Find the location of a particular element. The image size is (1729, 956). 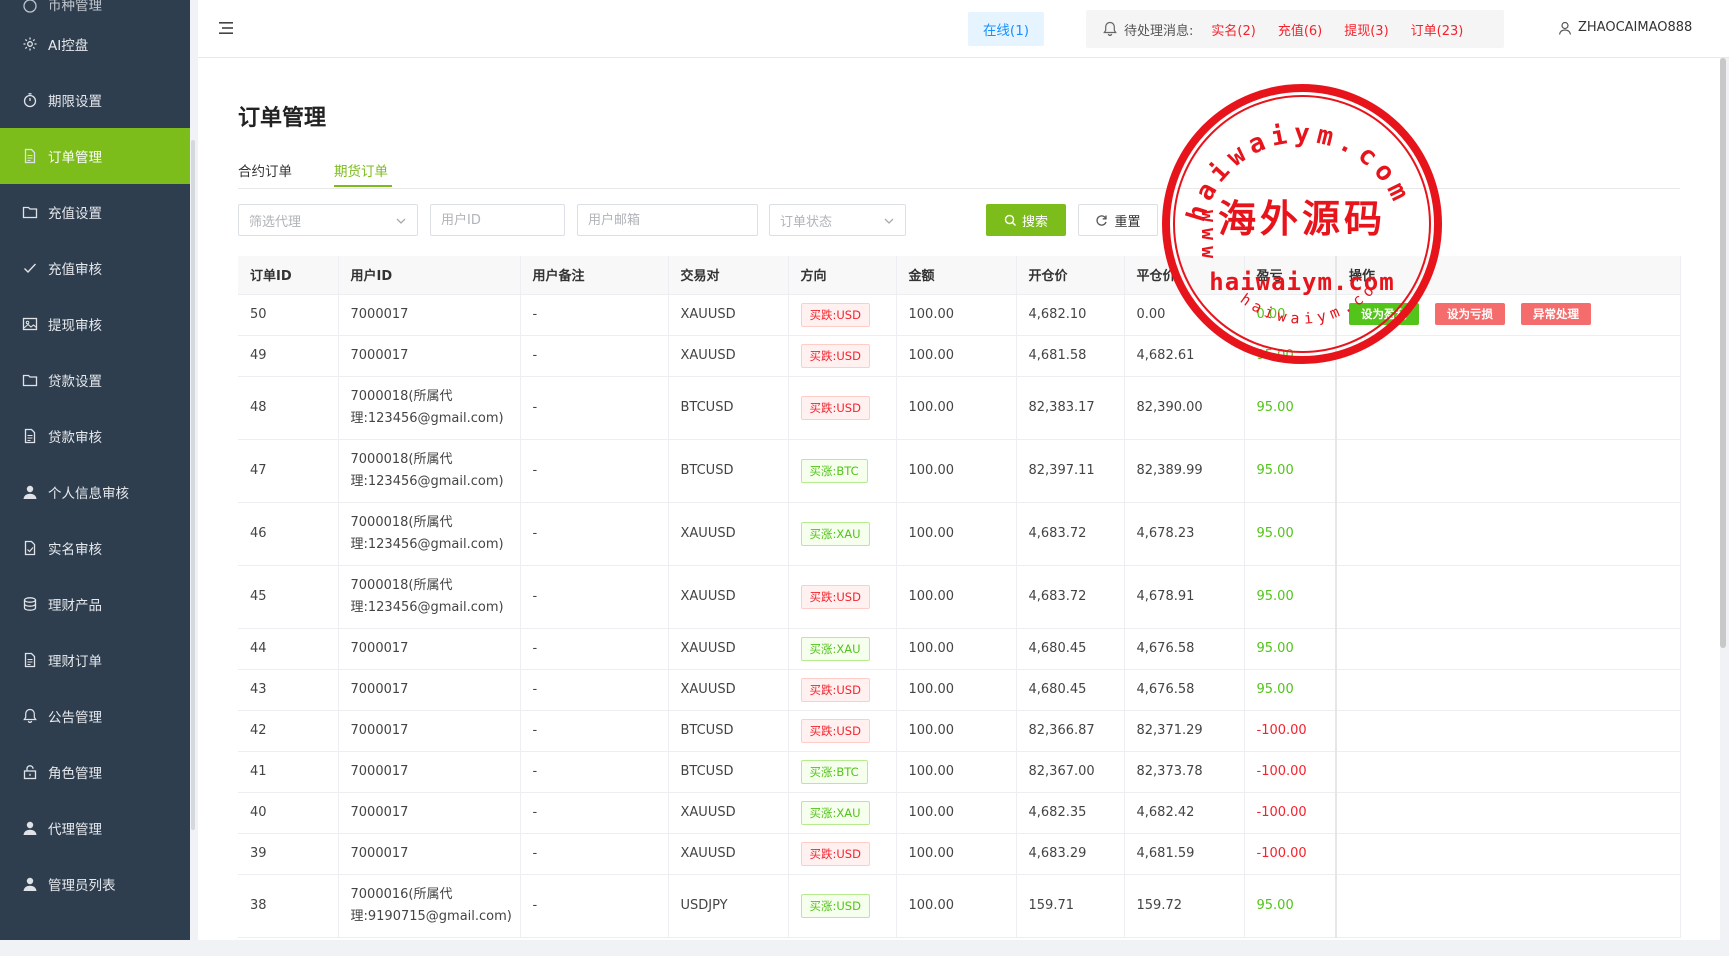

agent-filter-select: 筛选代理 is located at coordinates (328, 220).